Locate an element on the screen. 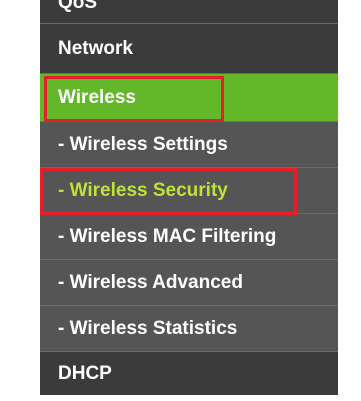  sidebar-item-dhcp: DHCP is located at coordinates (189, 373).